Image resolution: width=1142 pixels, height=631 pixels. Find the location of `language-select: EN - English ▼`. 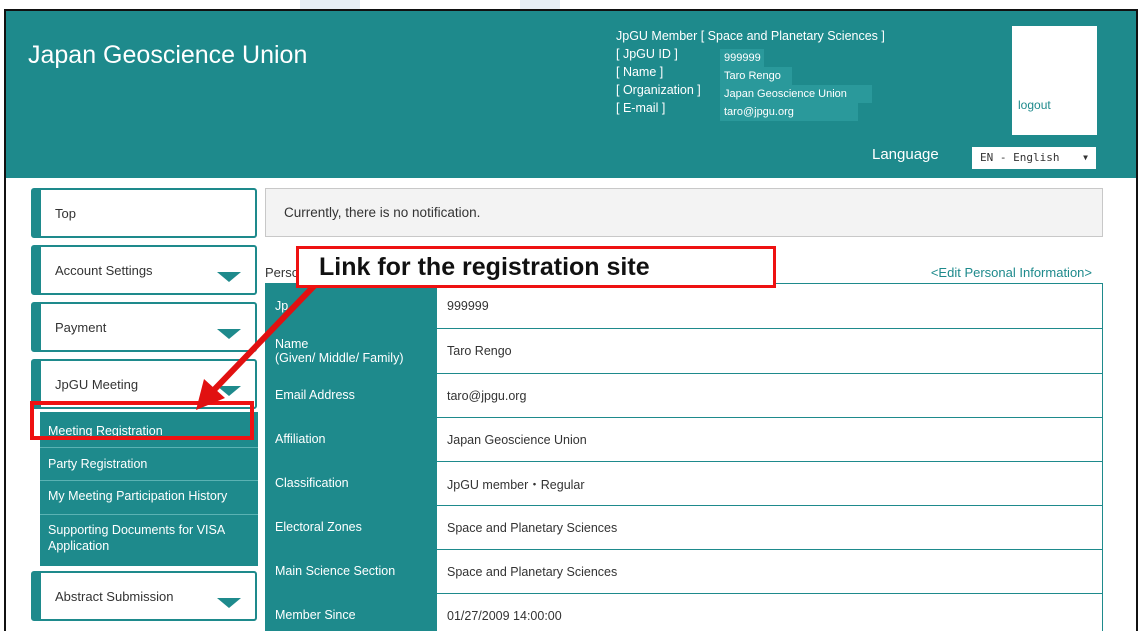

language-select: EN - English ▼ is located at coordinates (1034, 158).